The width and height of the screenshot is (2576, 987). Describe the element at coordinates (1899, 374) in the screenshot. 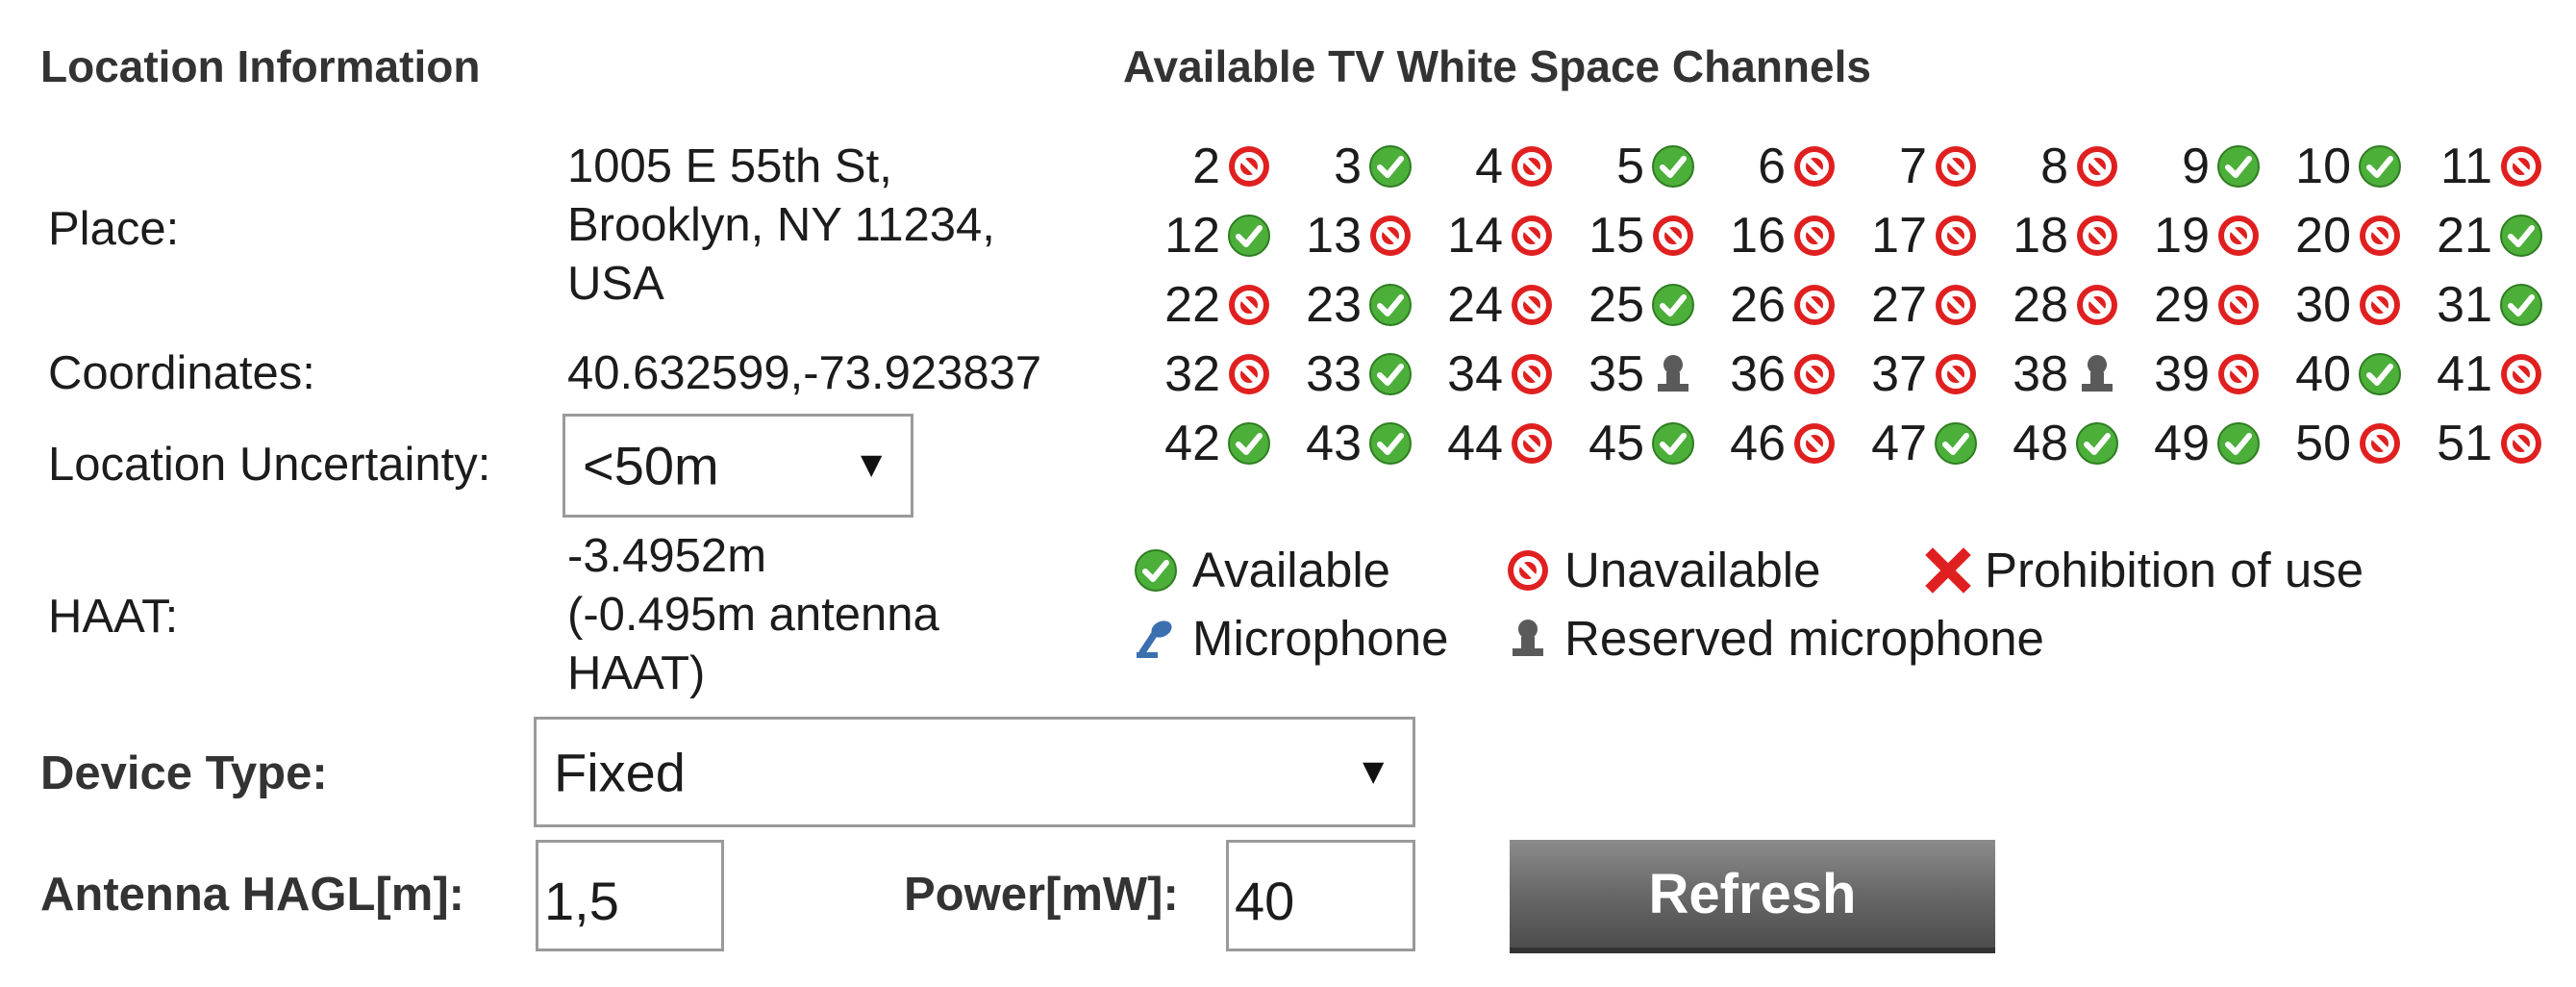

I see `channel-number: 37` at that location.